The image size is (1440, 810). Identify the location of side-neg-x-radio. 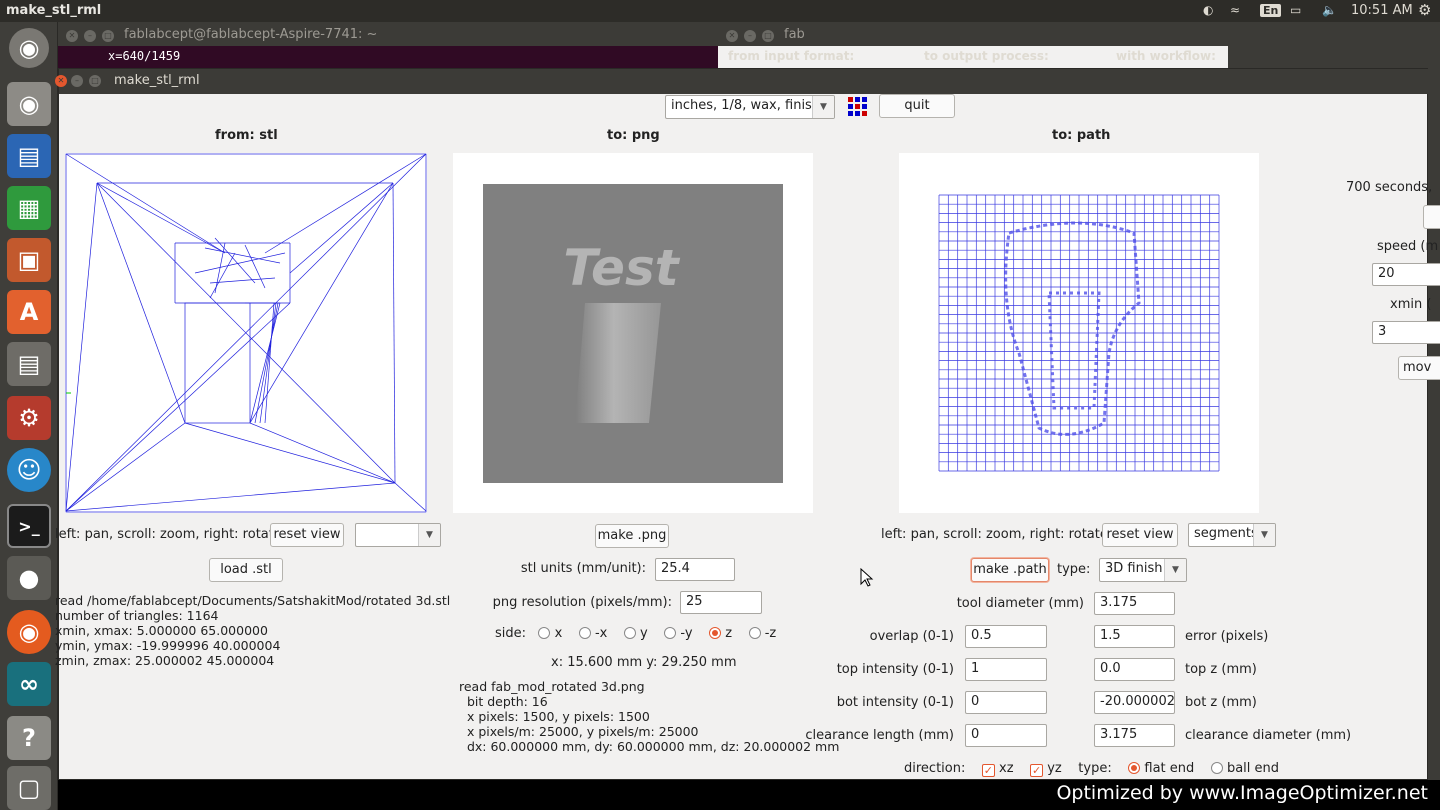
(584, 633).